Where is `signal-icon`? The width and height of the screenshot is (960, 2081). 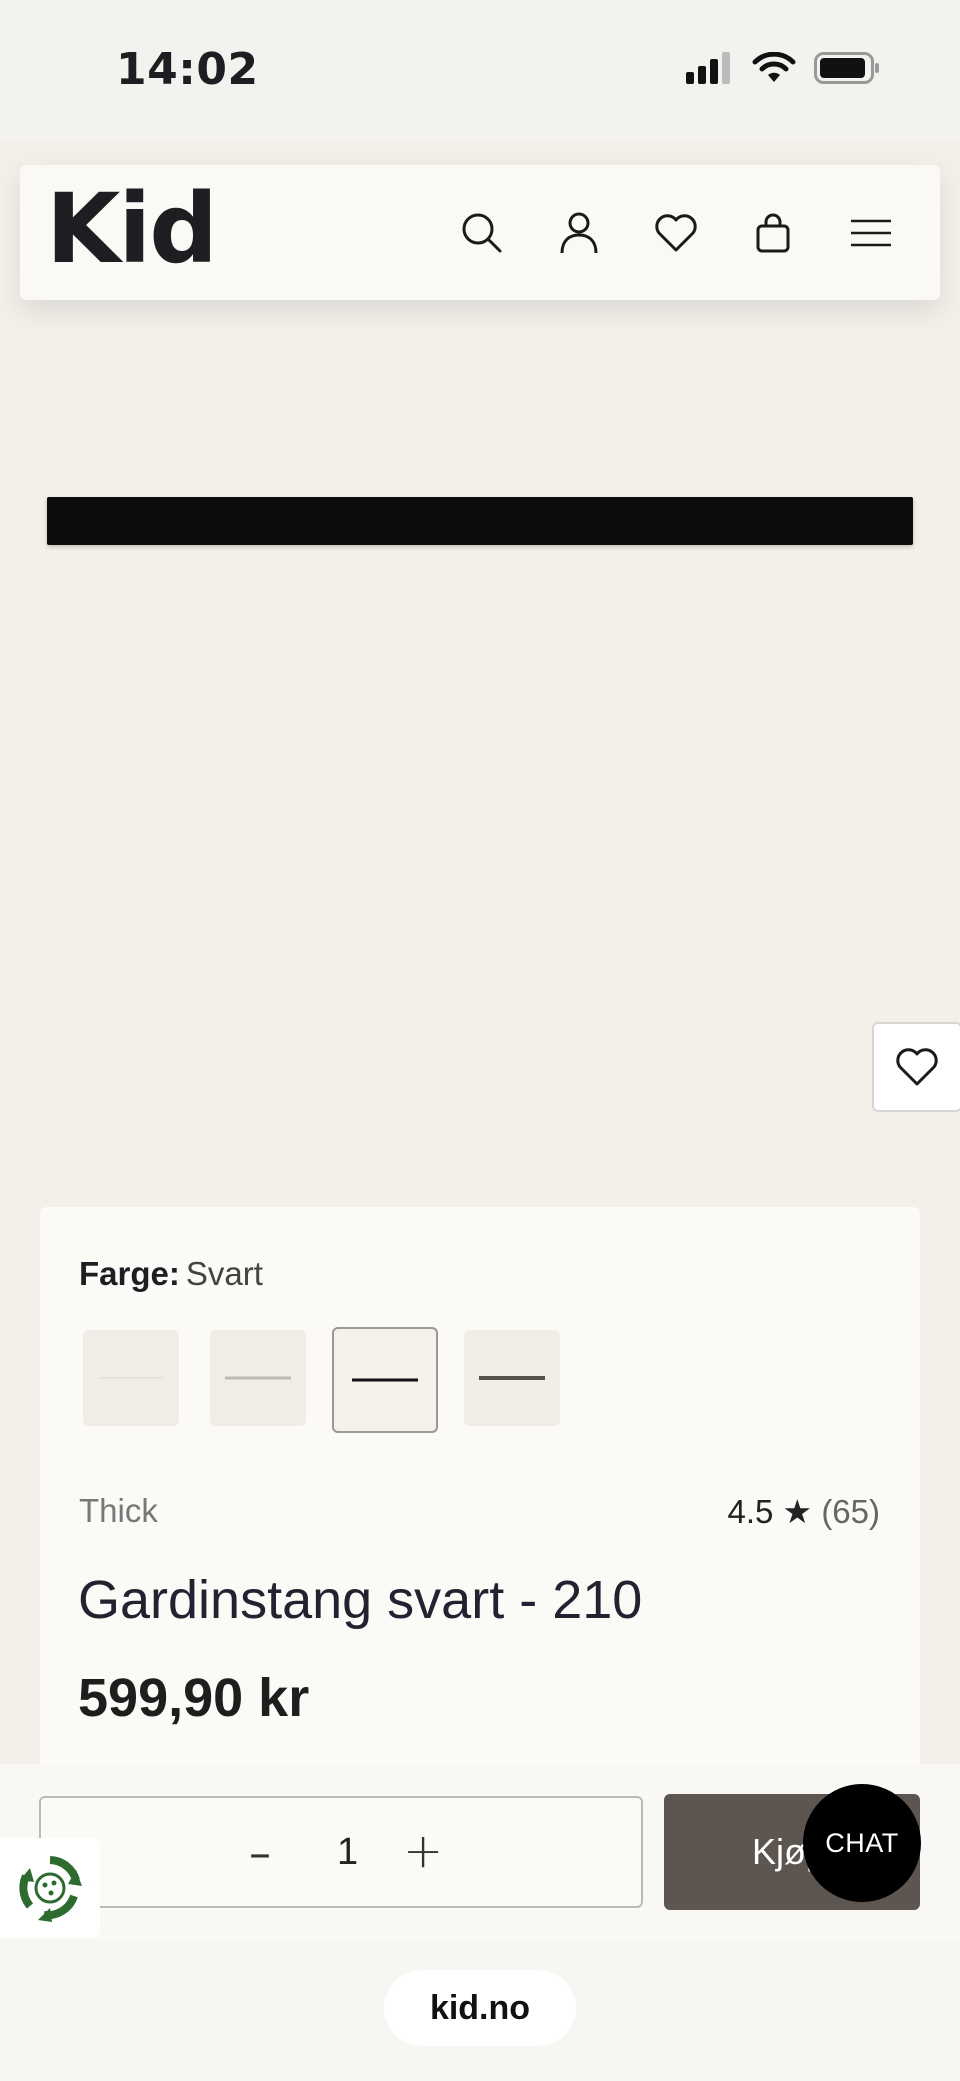 signal-icon is located at coordinates (708, 68).